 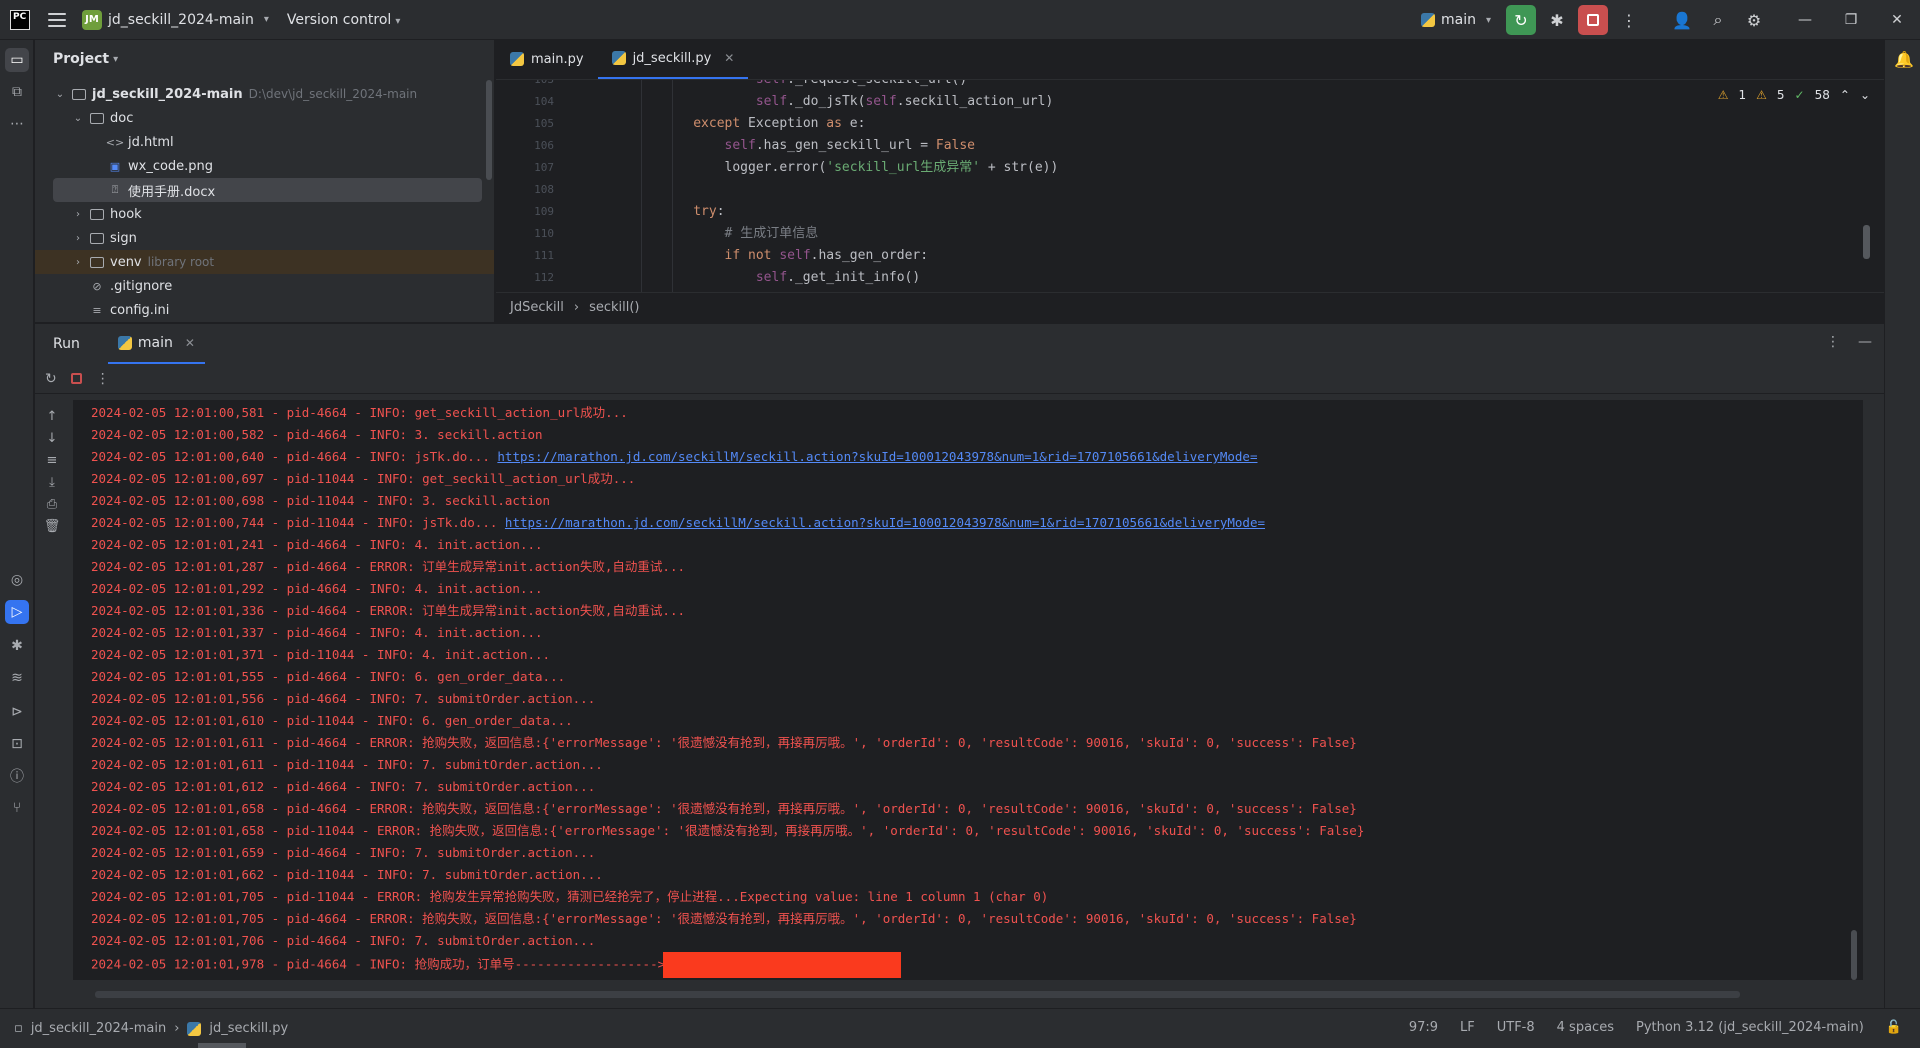 I want to click on print-icon: ⎙, so click(x=52, y=505).